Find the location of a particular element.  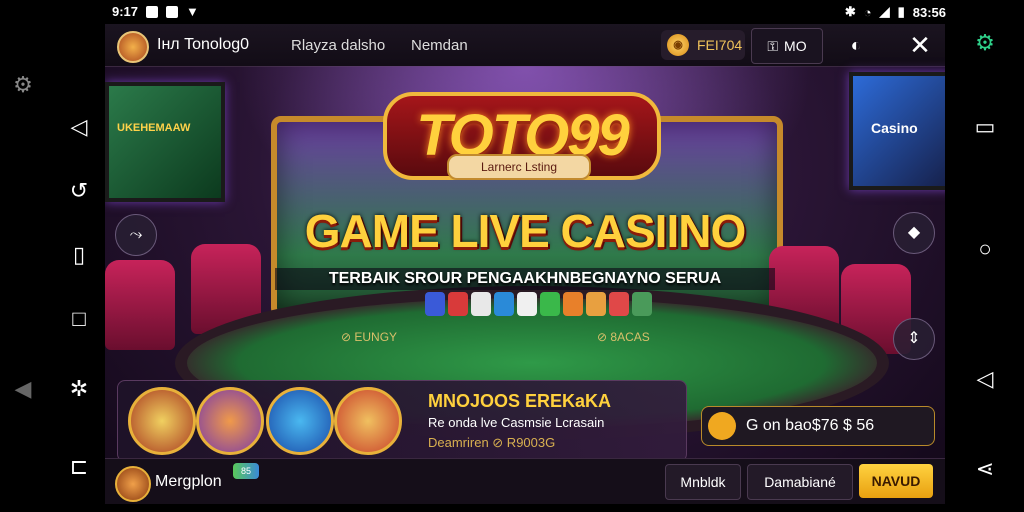

game-tile-bull is located at coordinates (368, 421).